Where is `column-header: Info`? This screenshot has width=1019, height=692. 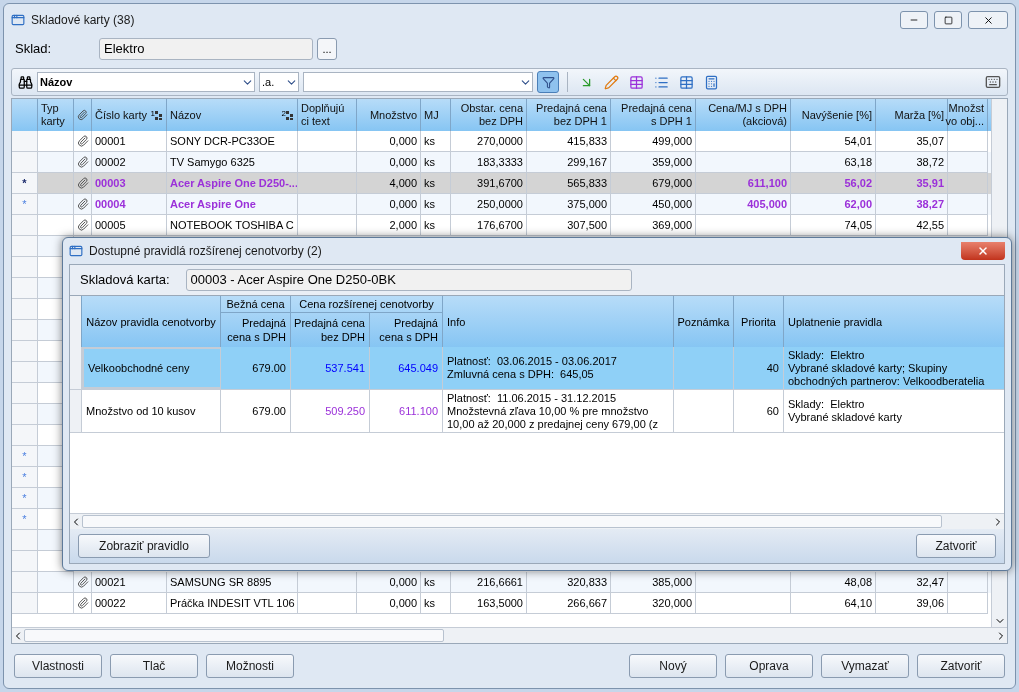 column-header: Info is located at coordinates (456, 321).